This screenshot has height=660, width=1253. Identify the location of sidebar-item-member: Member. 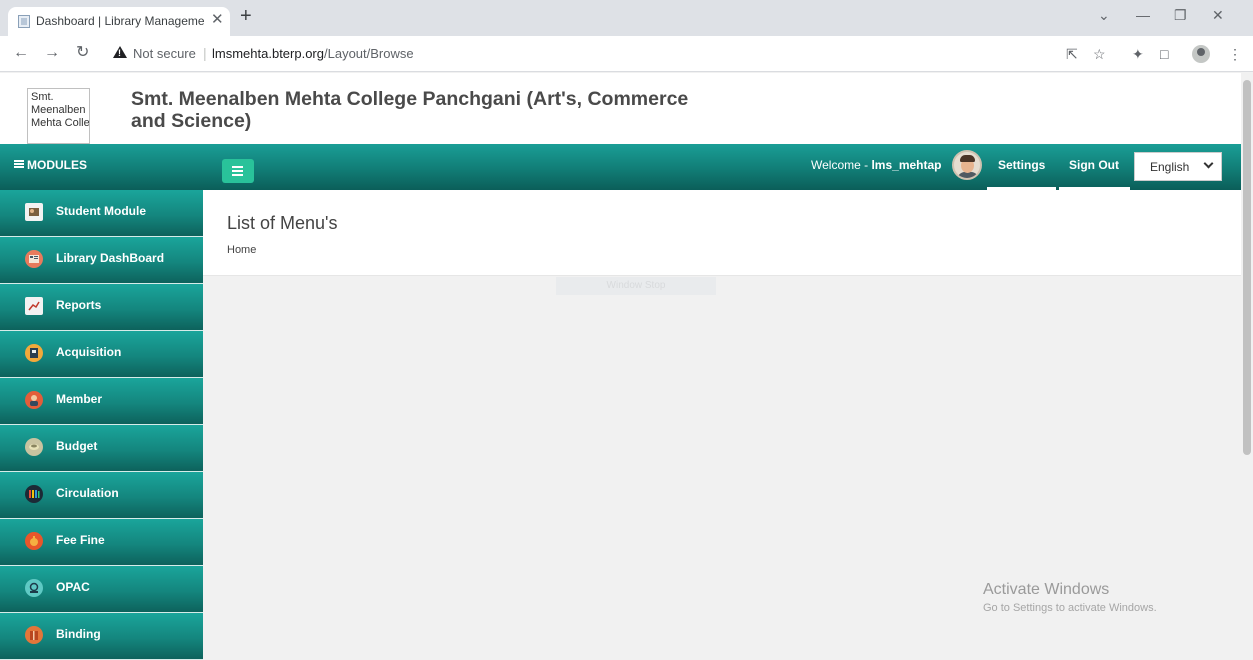
(101, 401).